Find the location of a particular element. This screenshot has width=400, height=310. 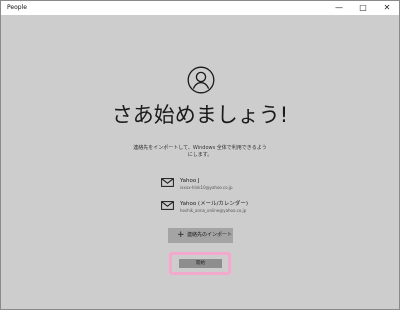

title-bar: People — □ ✕ is located at coordinates (200, 8).